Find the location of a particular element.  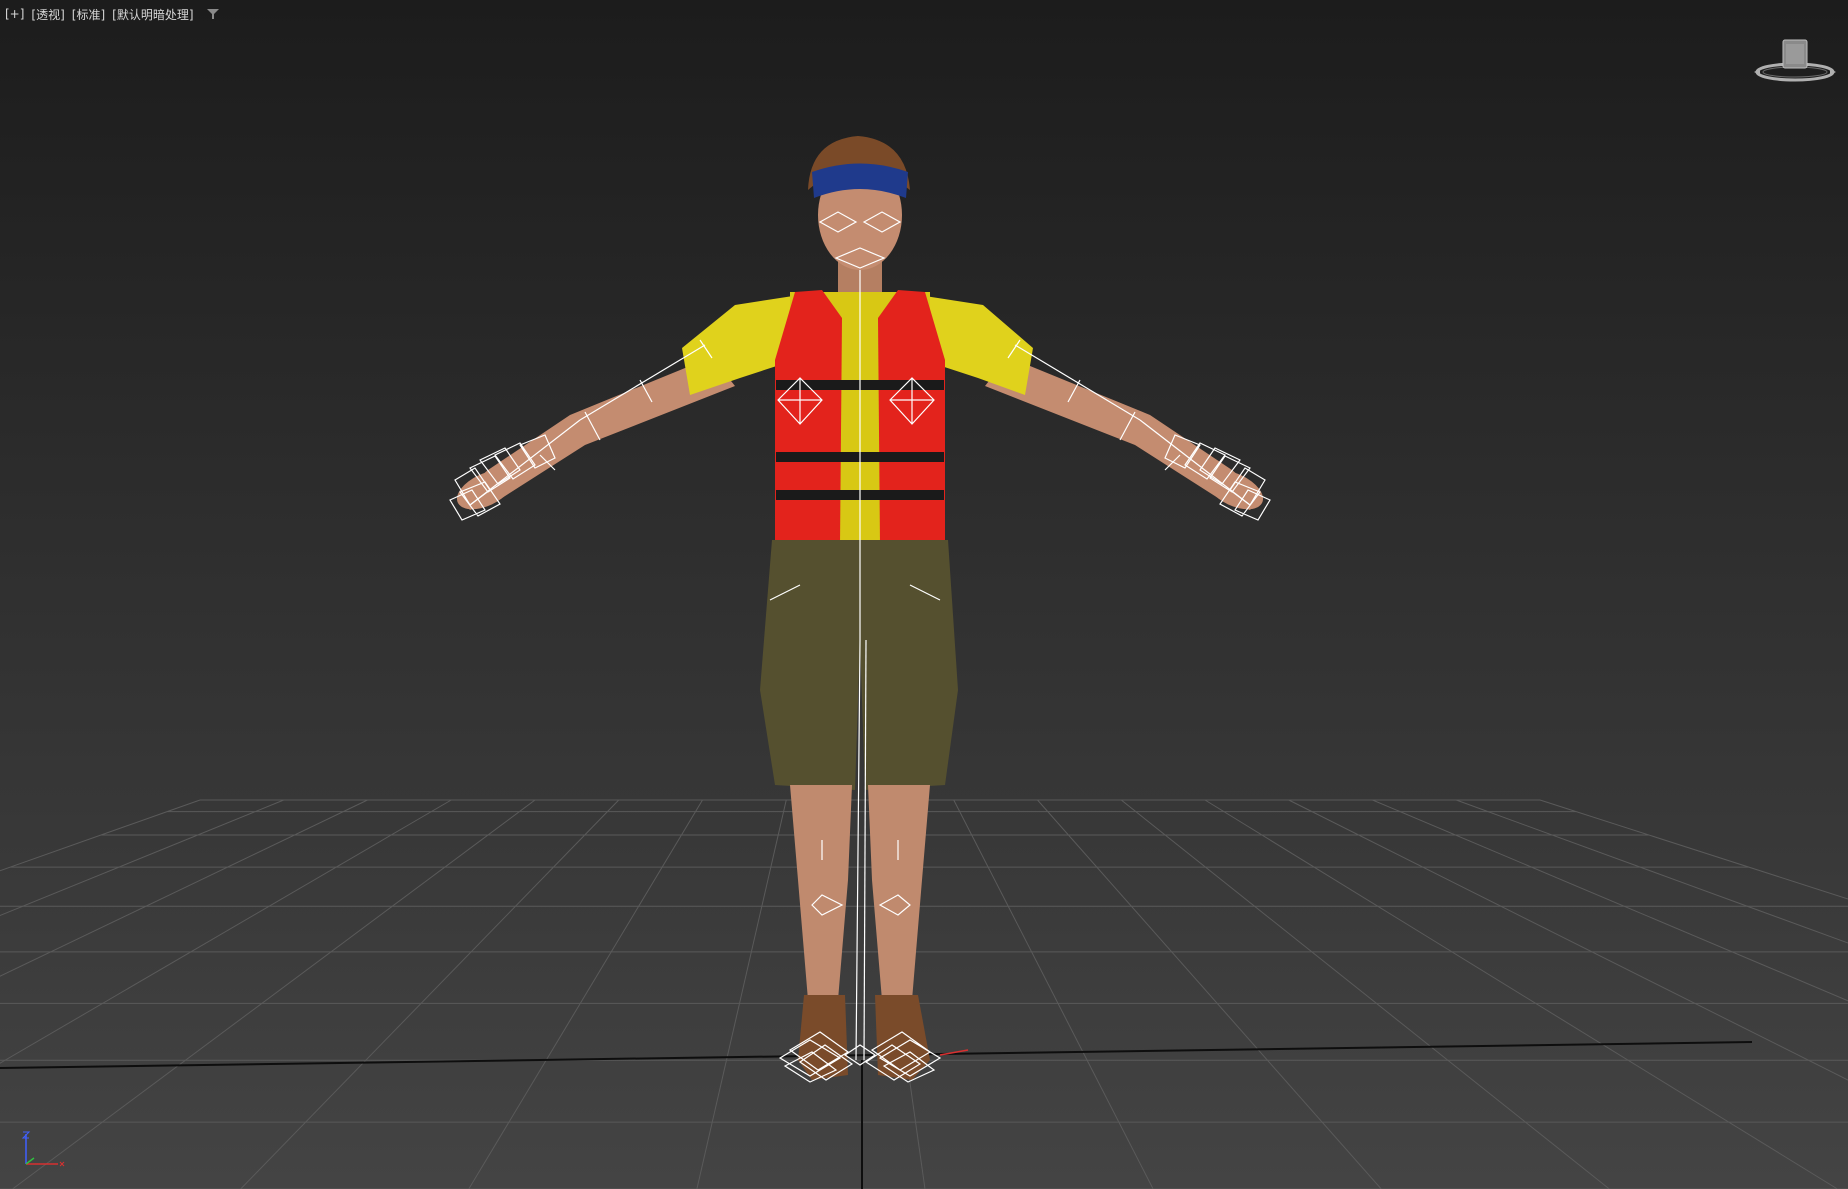

left-leg is located at coordinates (821, 892).